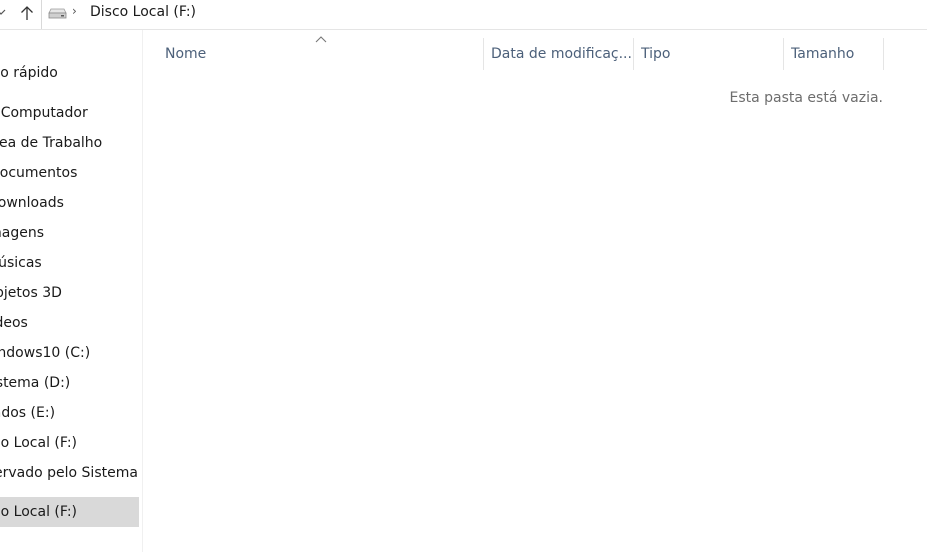 The width and height of the screenshot is (927, 552). I want to click on nav-item-music: Músicas, so click(69, 263).